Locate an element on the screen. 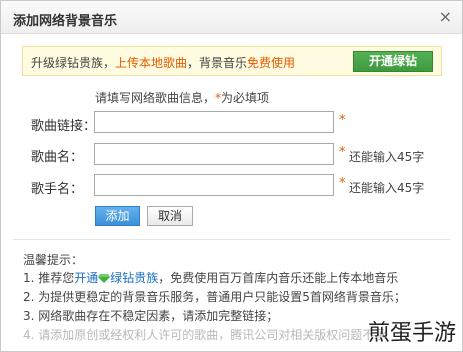  song-name-label: 歌曲名： is located at coordinates (57, 157).